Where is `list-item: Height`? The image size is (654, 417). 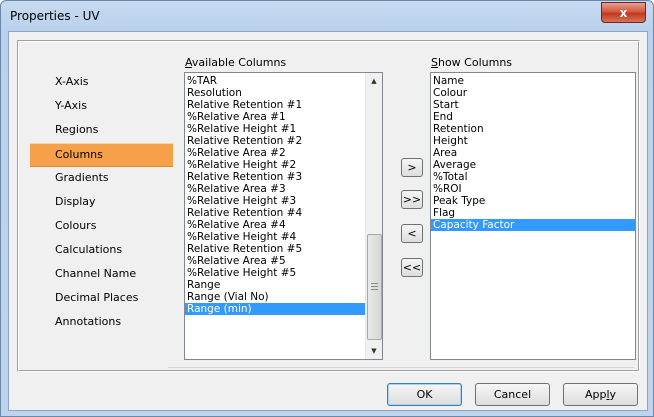 list-item: Height is located at coordinates (533, 141).